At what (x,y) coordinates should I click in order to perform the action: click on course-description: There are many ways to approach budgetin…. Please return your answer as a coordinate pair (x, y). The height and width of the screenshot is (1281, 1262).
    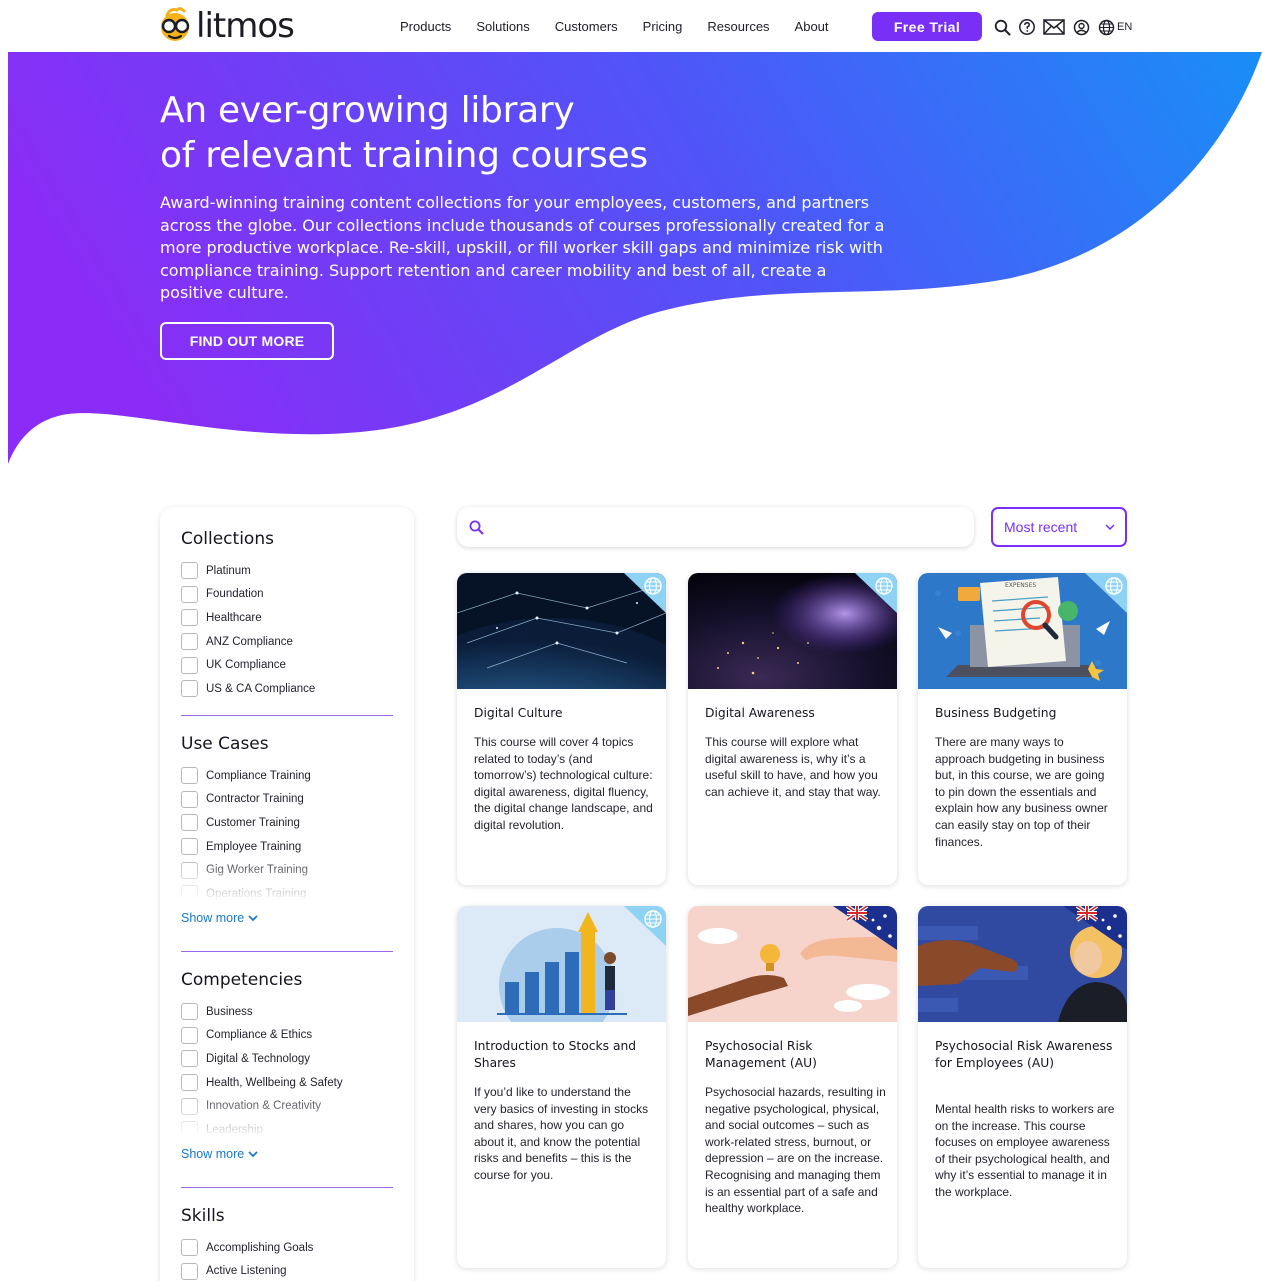
    Looking at the image, I should click on (1021, 792).